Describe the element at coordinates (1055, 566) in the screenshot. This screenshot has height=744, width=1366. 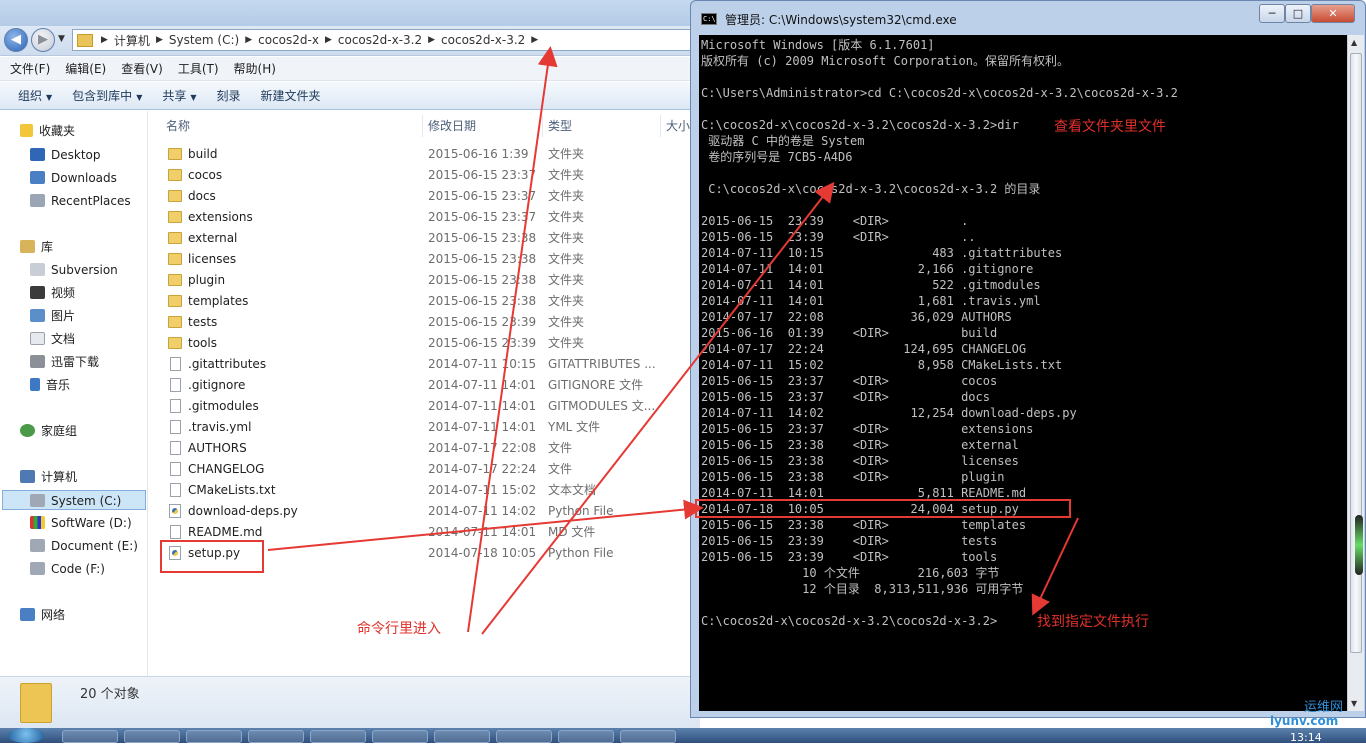
I see `arrow-to-prompt` at that location.